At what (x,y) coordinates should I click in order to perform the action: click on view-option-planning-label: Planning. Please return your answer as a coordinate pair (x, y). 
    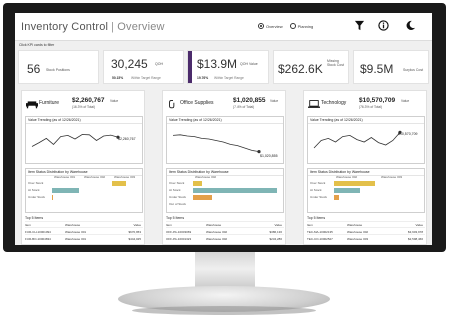
    Looking at the image, I should click on (305, 26).